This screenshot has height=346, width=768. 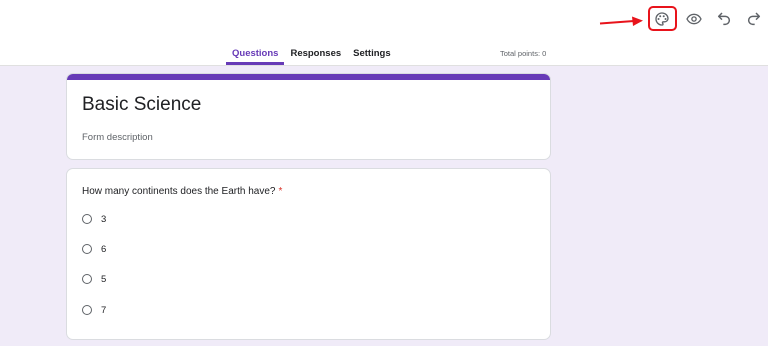 What do you see at coordinates (104, 249) in the screenshot?
I see `option-label: 6` at bounding box center [104, 249].